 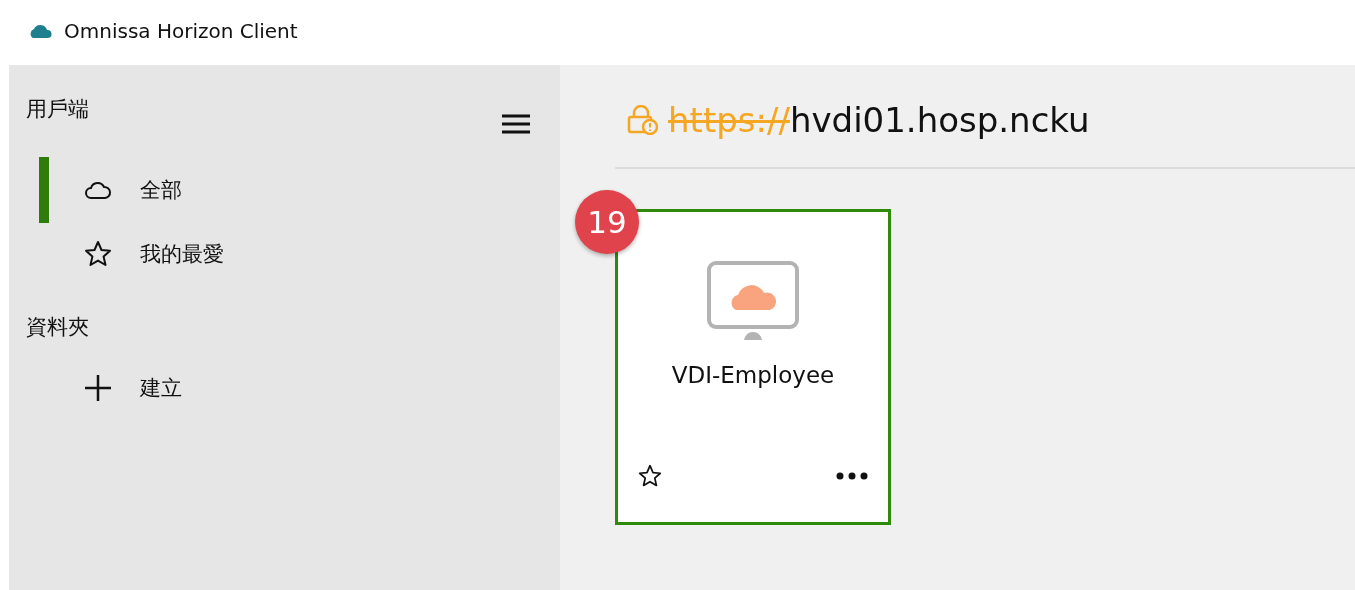 What do you see at coordinates (299, 388) in the screenshot?
I see `sidebar-item: 建立` at bounding box center [299, 388].